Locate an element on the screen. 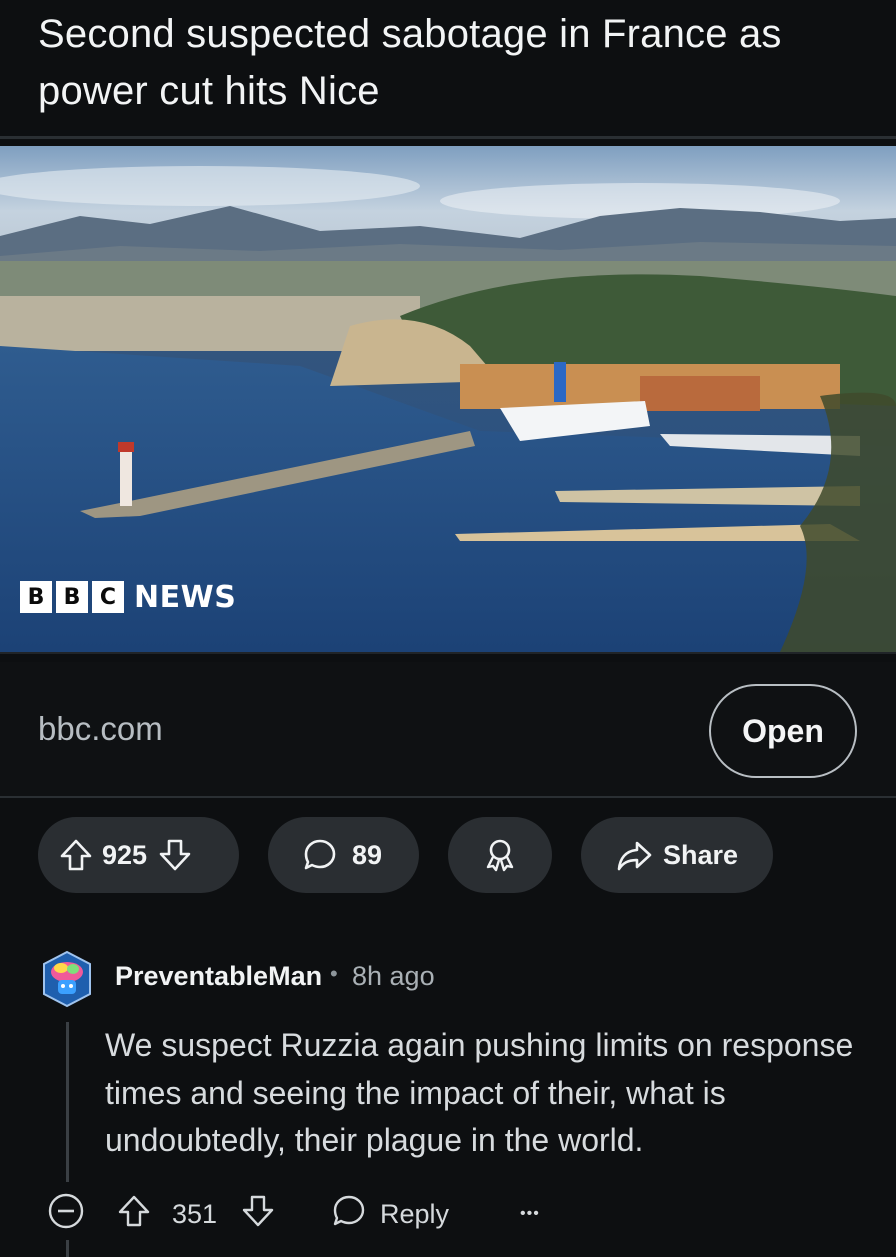 This screenshot has height=1257, width=896. vote-pill: 925 is located at coordinates (138, 855).